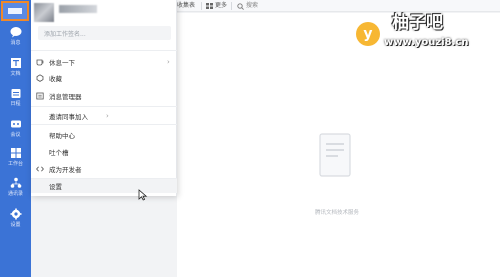 This screenshot has width=500, height=277. What do you see at coordinates (59, 153) in the screenshot?
I see `menu-item-label: 吐个槽` at bounding box center [59, 153].